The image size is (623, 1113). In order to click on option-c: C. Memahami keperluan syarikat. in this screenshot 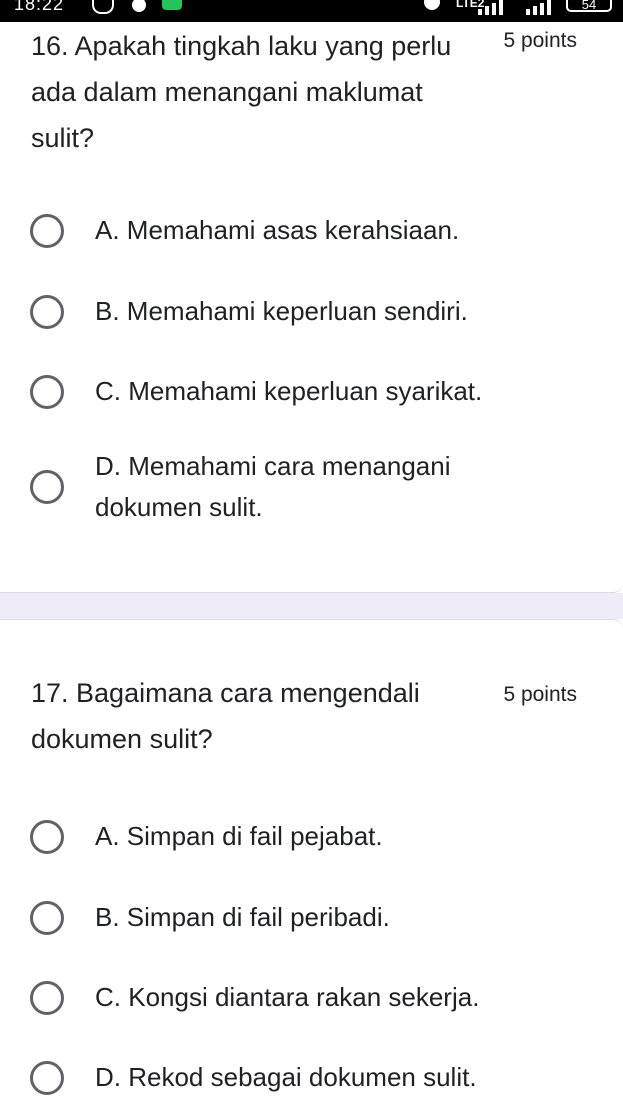, I will do `click(310, 391)`.